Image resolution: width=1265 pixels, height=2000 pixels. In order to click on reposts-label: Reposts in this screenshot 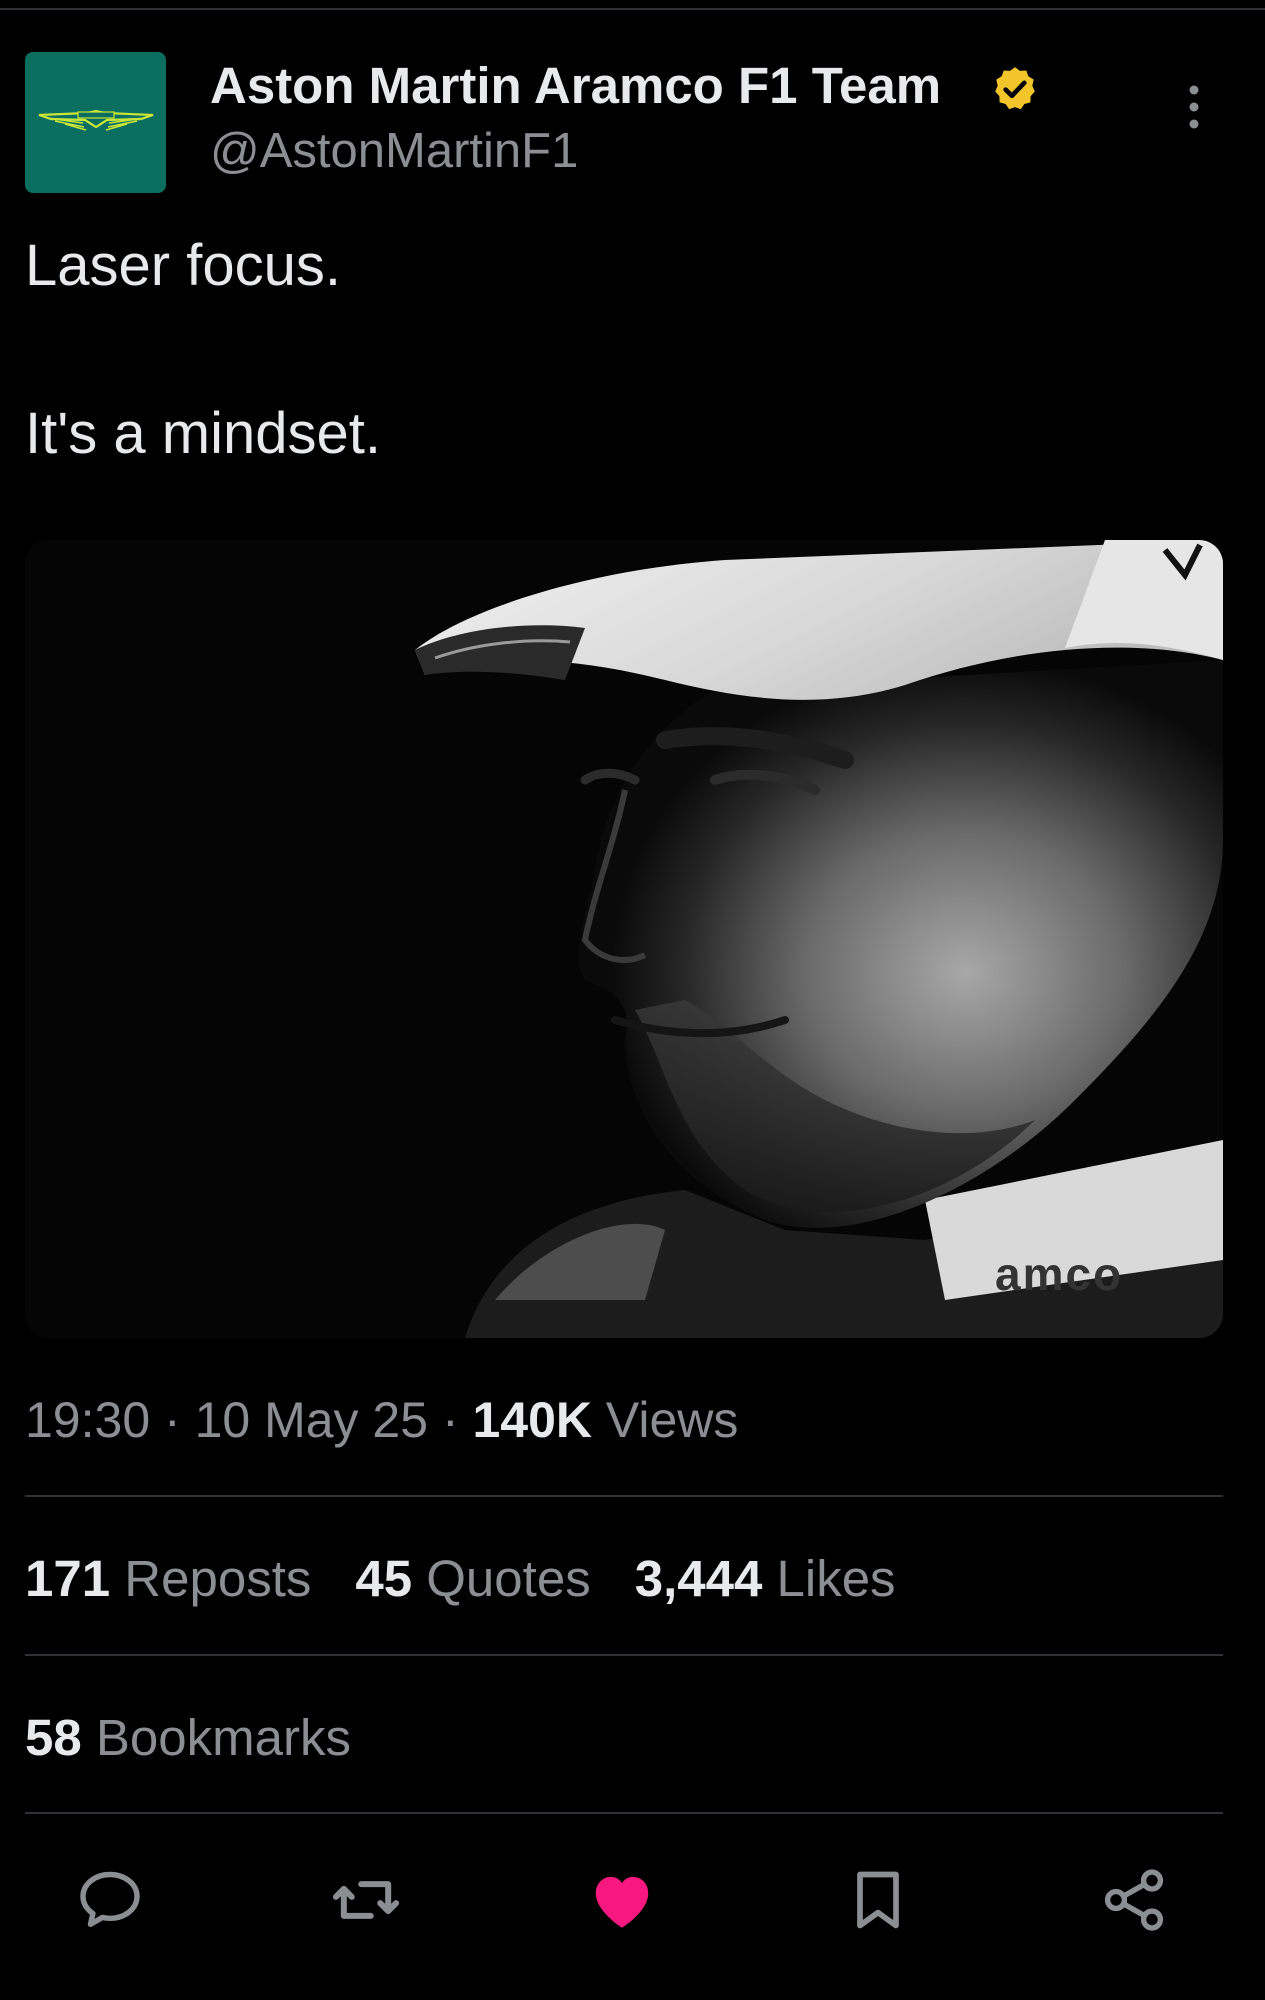, I will do `click(218, 1578)`.